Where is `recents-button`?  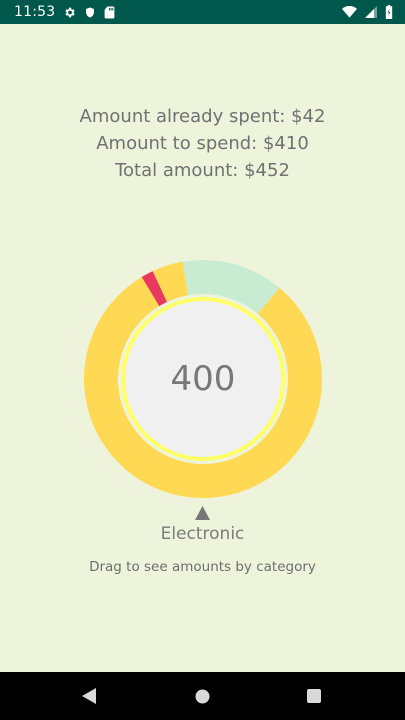
recents-button is located at coordinates (314, 696).